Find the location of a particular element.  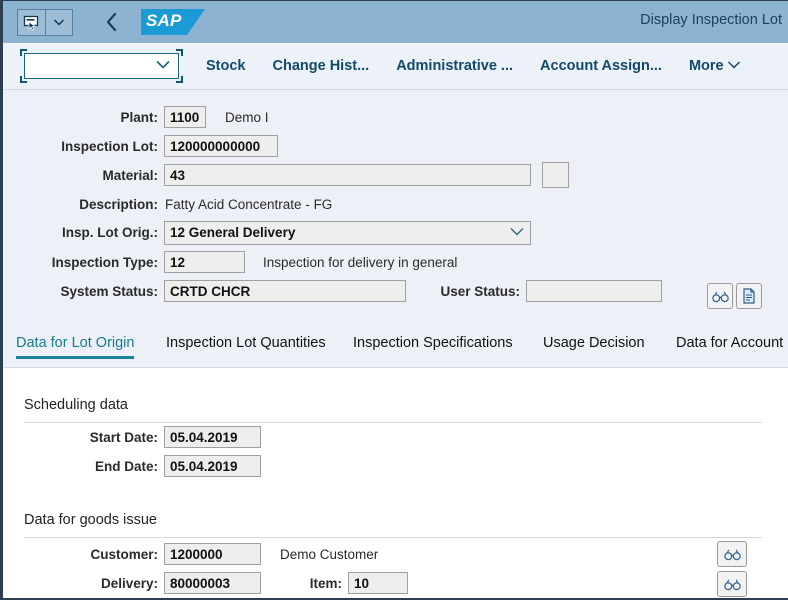

tab-usage-decision: Usage Decision is located at coordinates (594, 347).